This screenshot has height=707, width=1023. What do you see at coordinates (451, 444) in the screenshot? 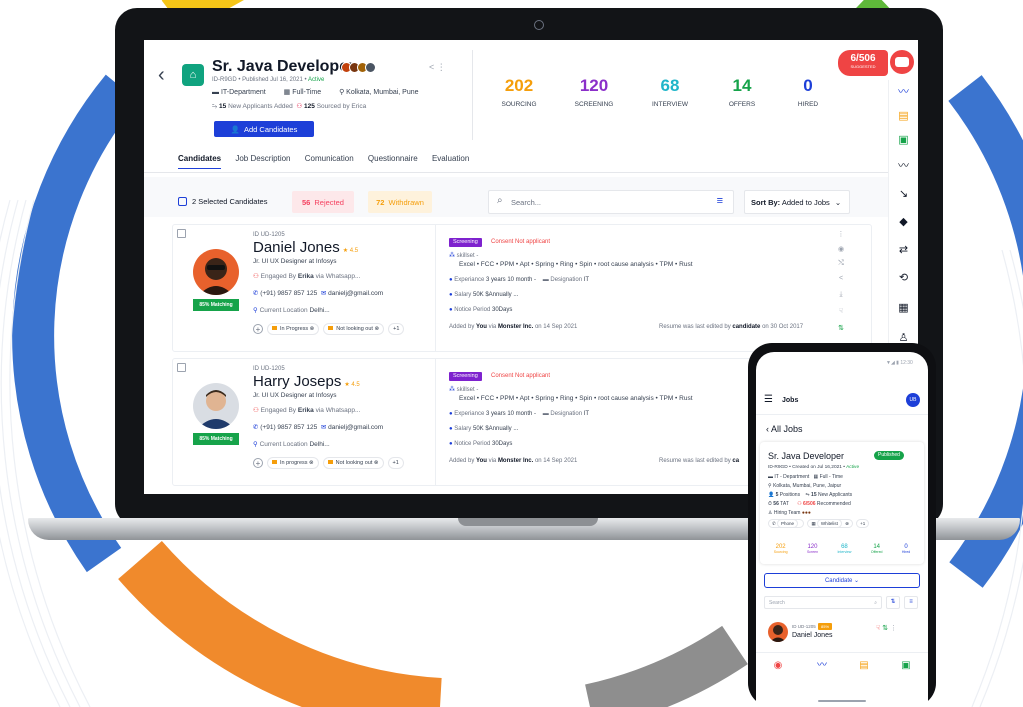
I see `notice-icon: ●` at bounding box center [451, 444].